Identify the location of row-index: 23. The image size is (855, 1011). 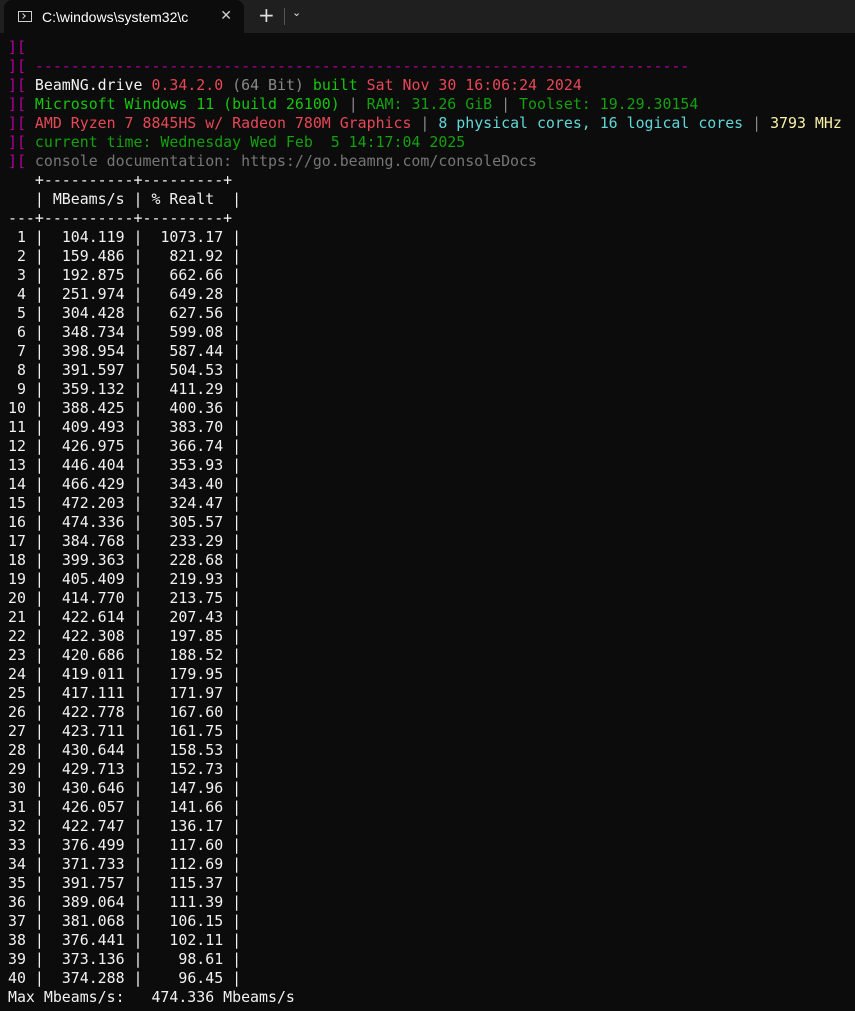
(17, 655).